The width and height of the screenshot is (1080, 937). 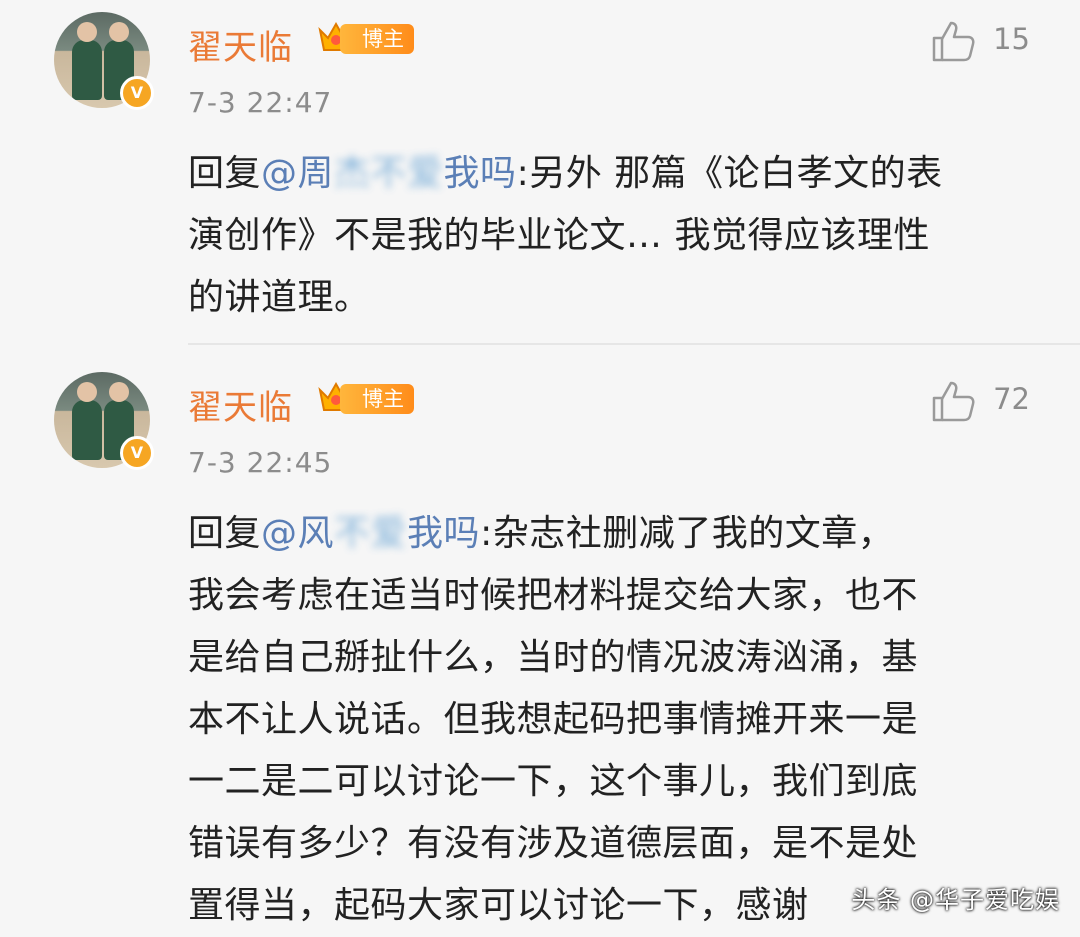 I want to click on mention-link: @风不爱我吗, so click(x=370, y=533).